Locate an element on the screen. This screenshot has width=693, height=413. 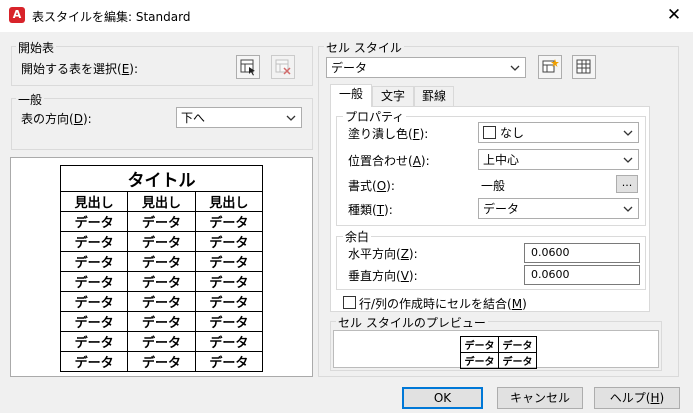
fill-color-select: なし is located at coordinates (558, 132).